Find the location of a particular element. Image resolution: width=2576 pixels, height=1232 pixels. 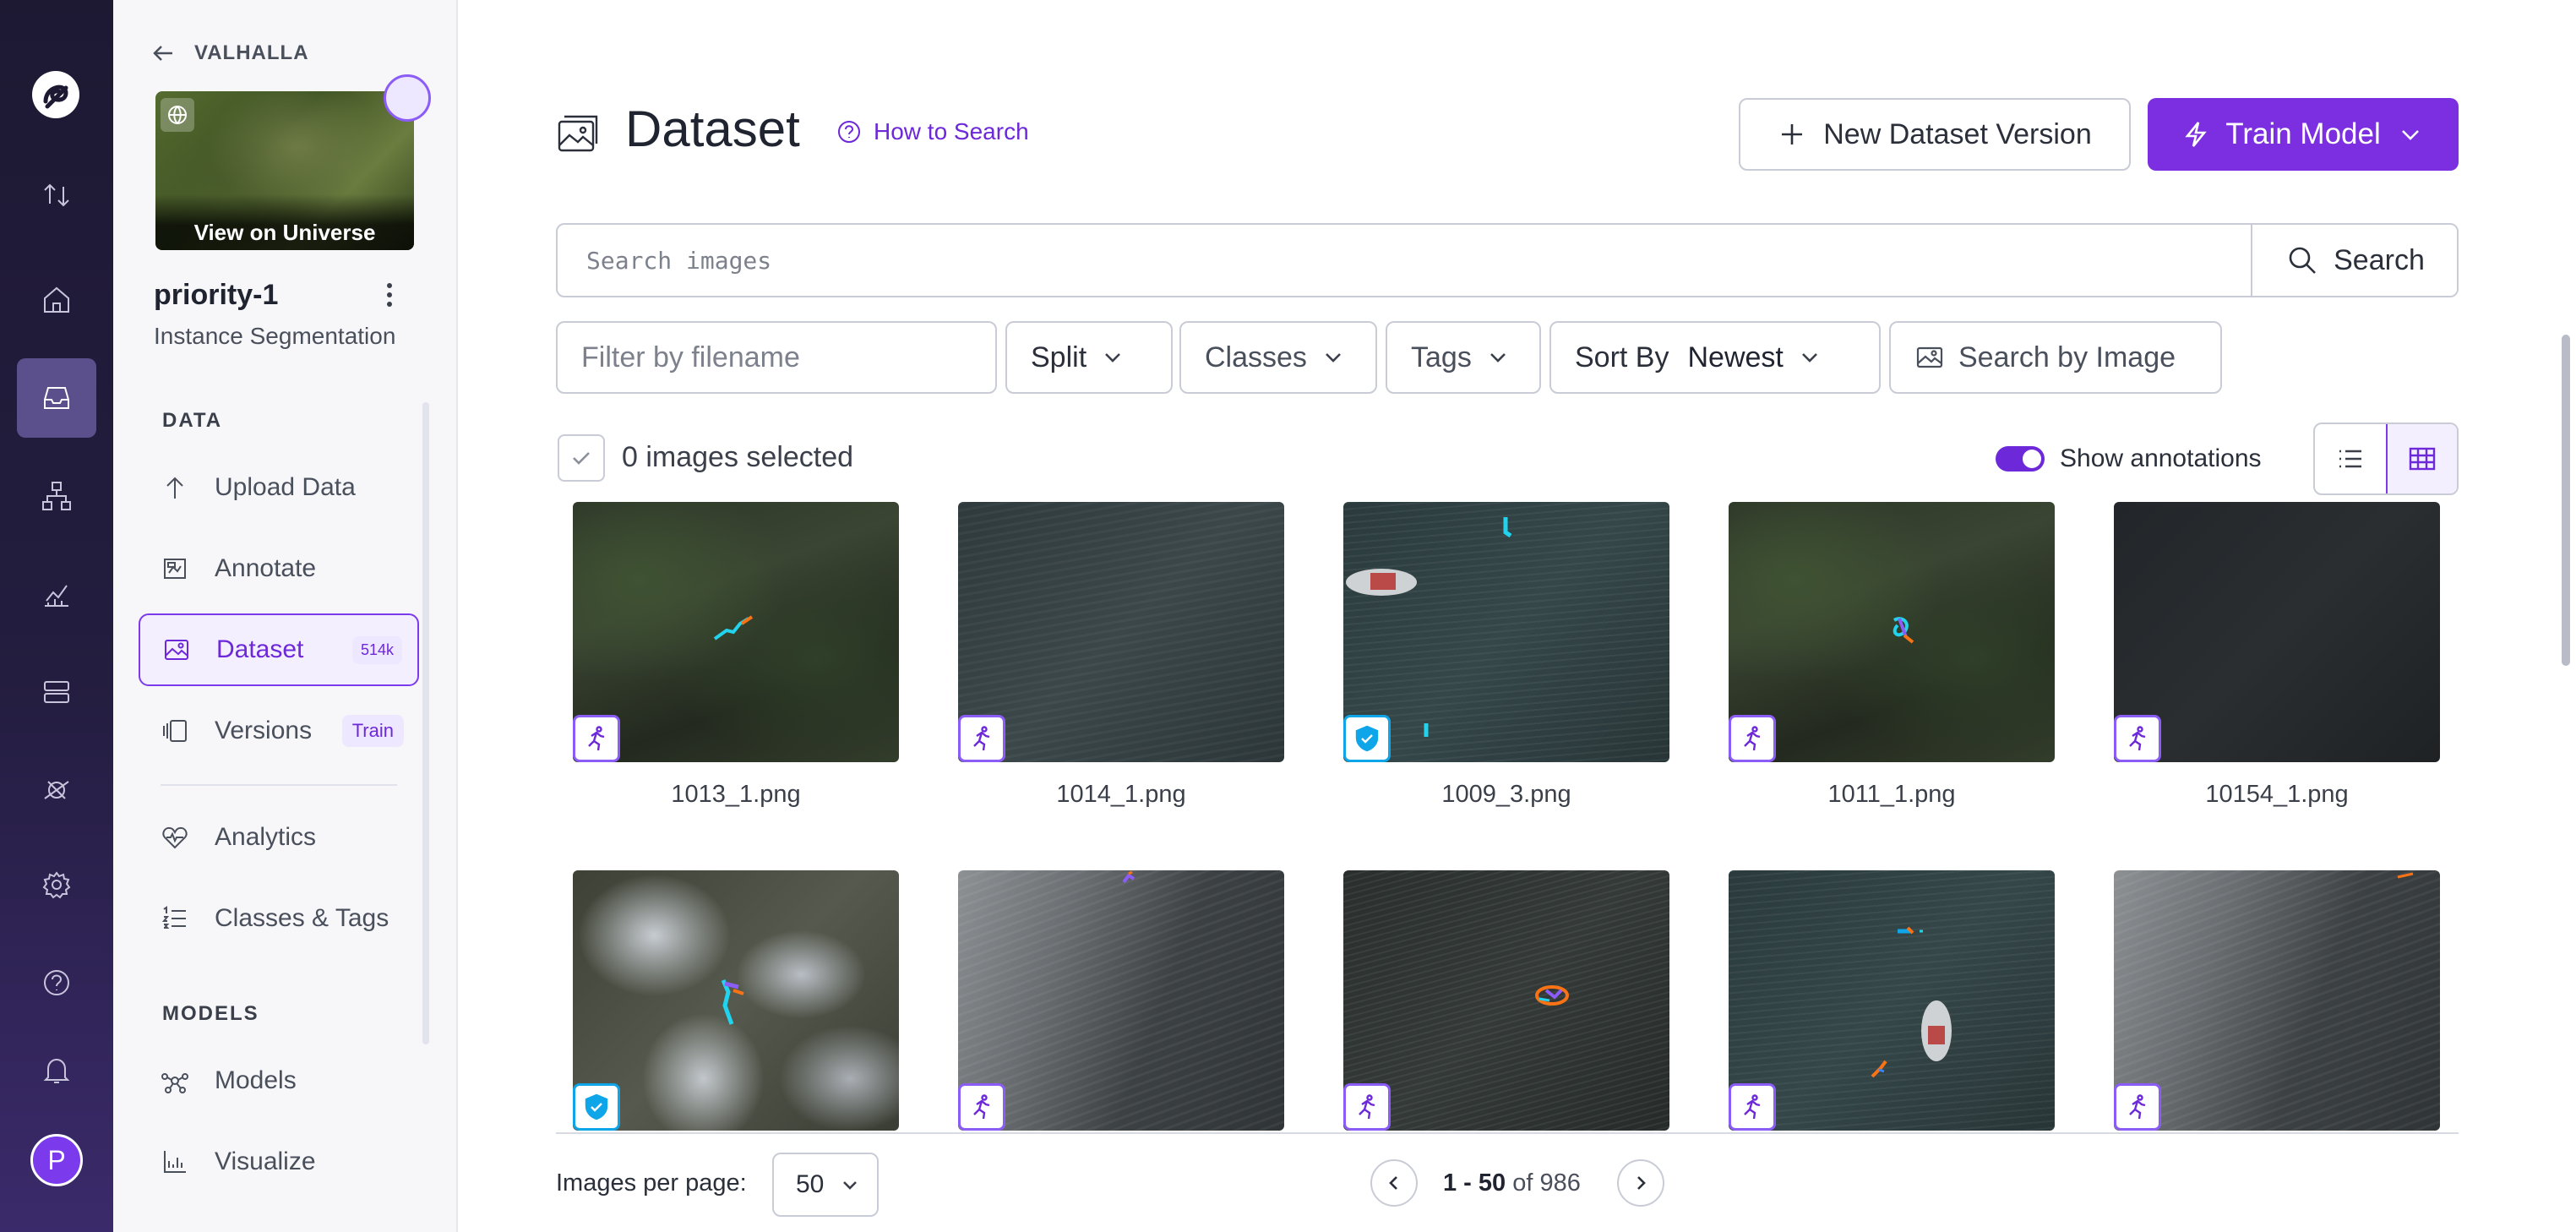

image-icon is located at coordinates (176, 650).